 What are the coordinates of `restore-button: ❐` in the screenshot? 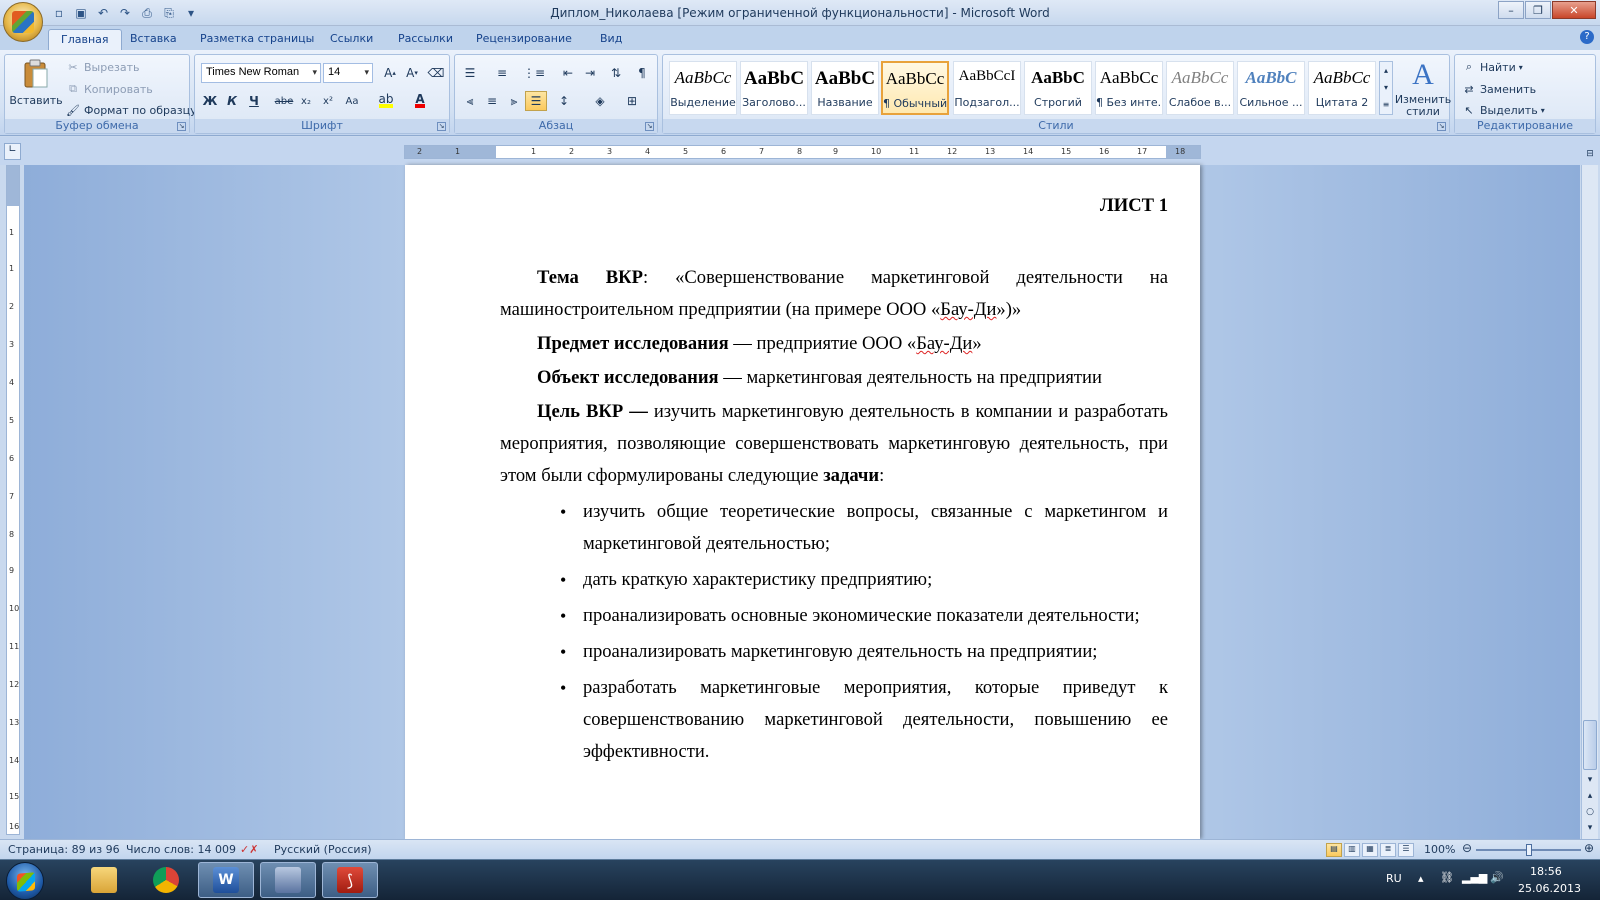 It's located at (1538, 10).